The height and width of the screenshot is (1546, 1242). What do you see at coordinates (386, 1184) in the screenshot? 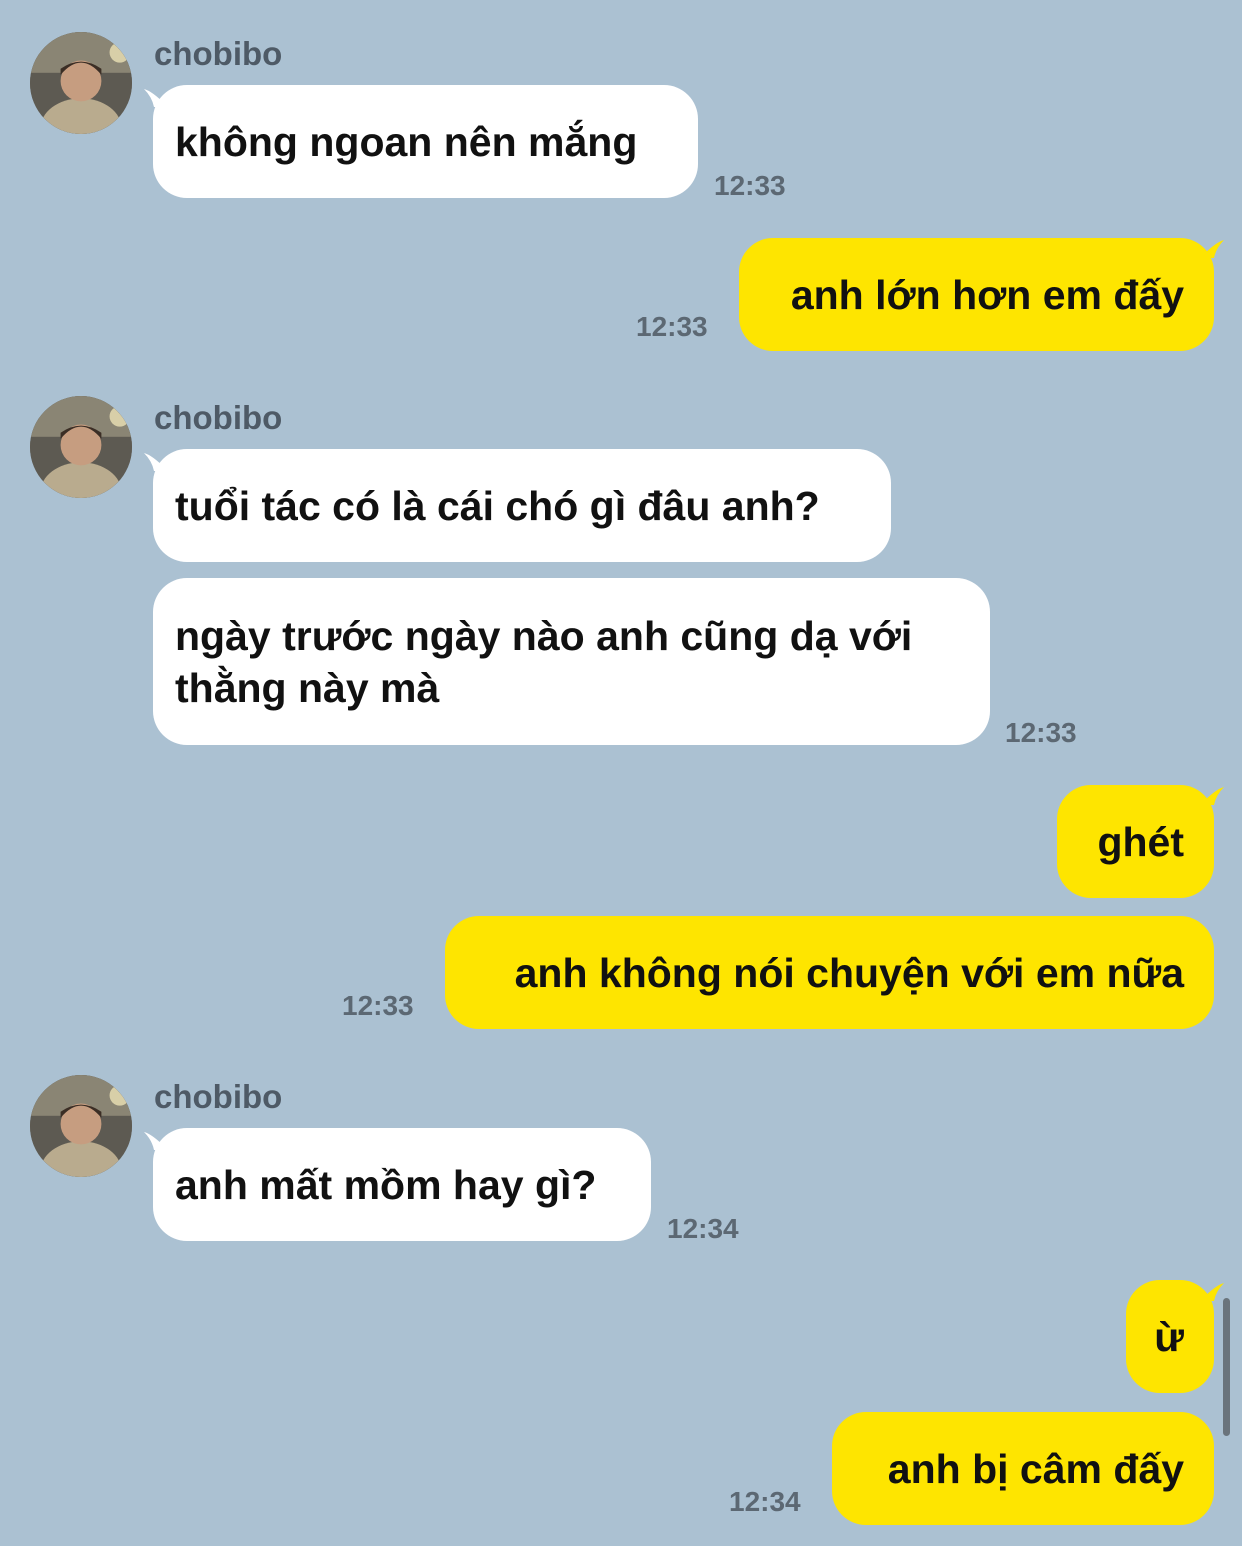
I see `message-text: anh mất mồm hay gì?` at bounding box center [386, 1184].